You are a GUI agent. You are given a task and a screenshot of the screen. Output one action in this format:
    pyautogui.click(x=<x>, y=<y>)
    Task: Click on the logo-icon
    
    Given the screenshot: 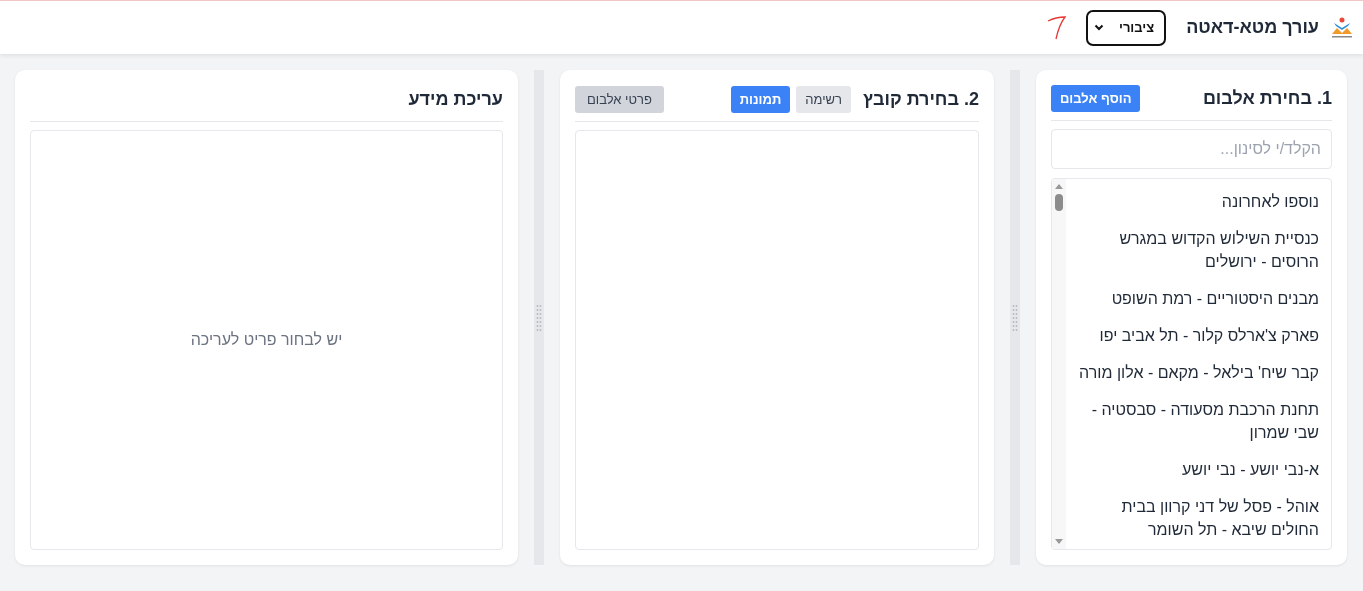 What is the action you would take?
    pyautogui.click(x=1342, y=27)
    